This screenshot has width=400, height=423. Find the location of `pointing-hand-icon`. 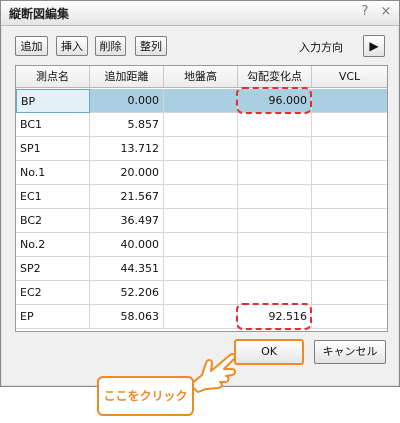

pointing-hand-icon is located at coordinates (213, 372).